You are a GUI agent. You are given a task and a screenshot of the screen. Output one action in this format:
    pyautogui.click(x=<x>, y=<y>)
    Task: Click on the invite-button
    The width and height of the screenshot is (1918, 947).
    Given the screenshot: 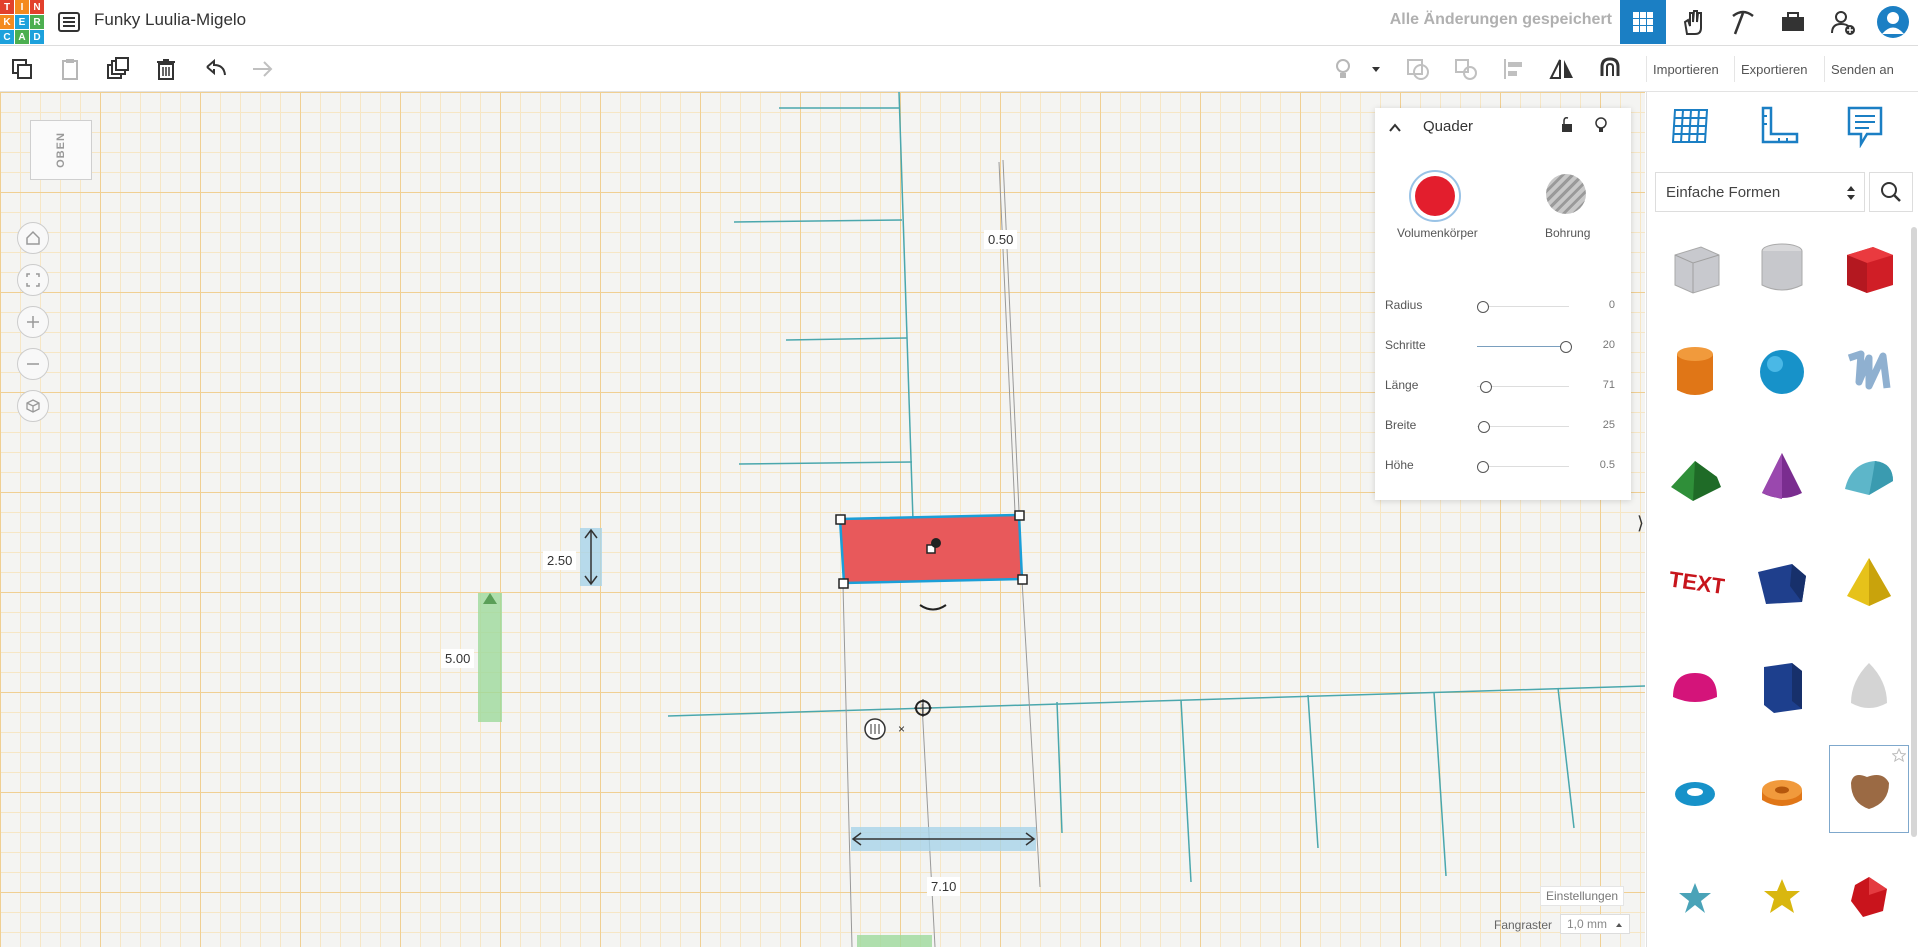 What is the action you would take?
    pyautogui.click(x=1843, y=22)
    